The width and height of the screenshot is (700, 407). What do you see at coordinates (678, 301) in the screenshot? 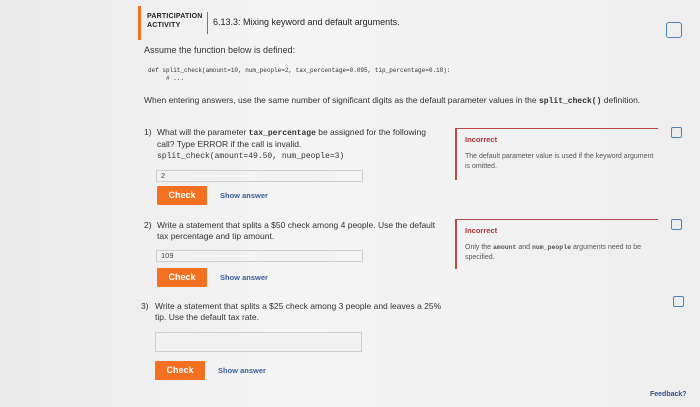
I see `q3-status-checkbox-icon` at bounding box center [678, 301].